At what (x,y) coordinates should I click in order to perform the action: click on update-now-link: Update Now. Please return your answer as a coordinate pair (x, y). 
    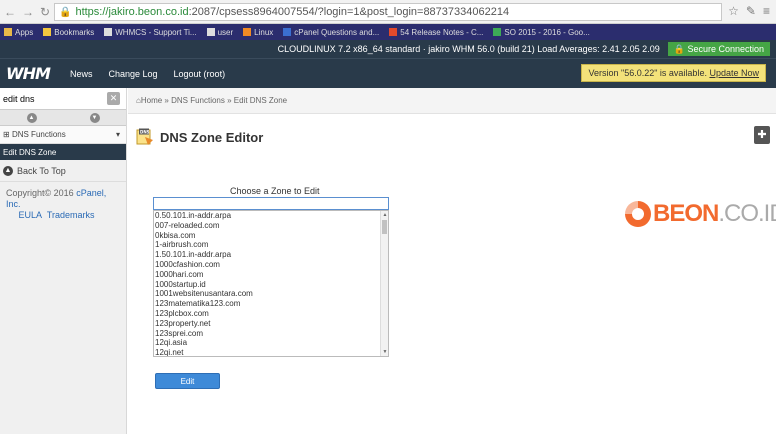
    Looking at the image, I should click on (734, 73).